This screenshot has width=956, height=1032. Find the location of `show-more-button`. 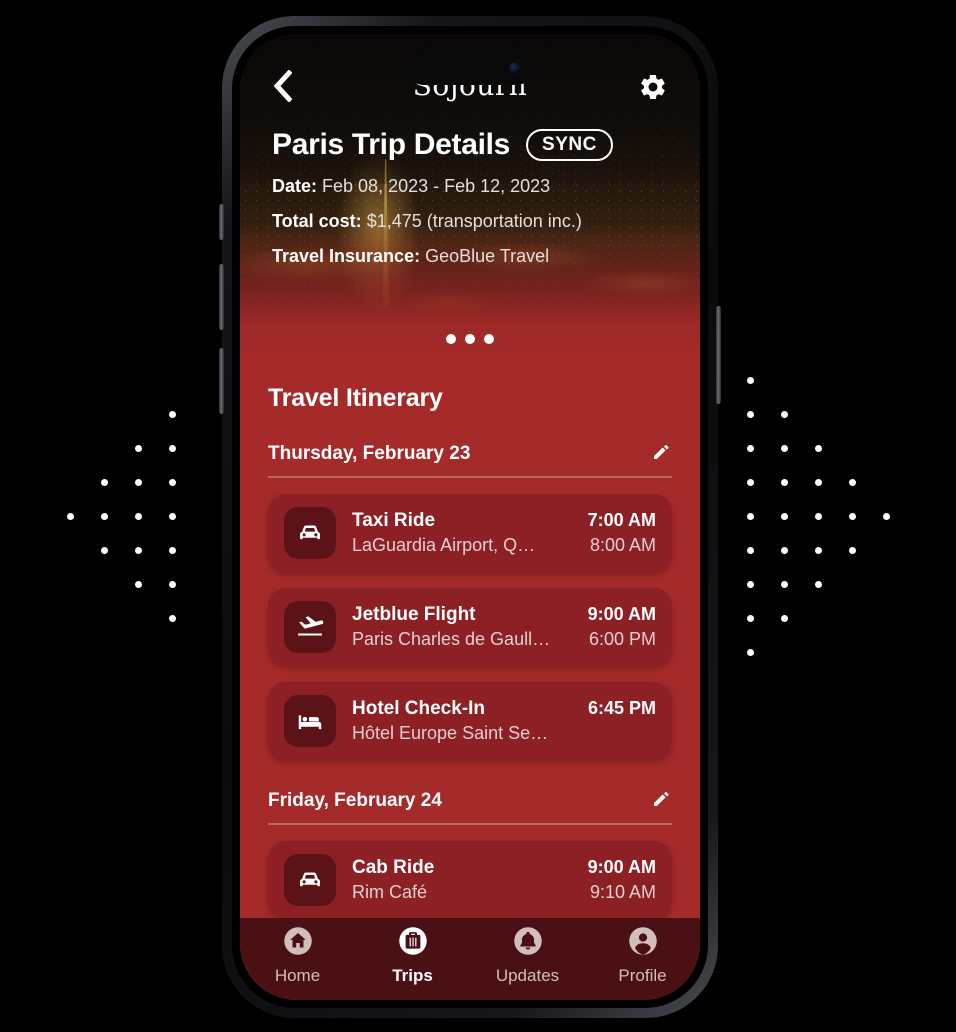

show-more-button is located at coordinates (470, 339).